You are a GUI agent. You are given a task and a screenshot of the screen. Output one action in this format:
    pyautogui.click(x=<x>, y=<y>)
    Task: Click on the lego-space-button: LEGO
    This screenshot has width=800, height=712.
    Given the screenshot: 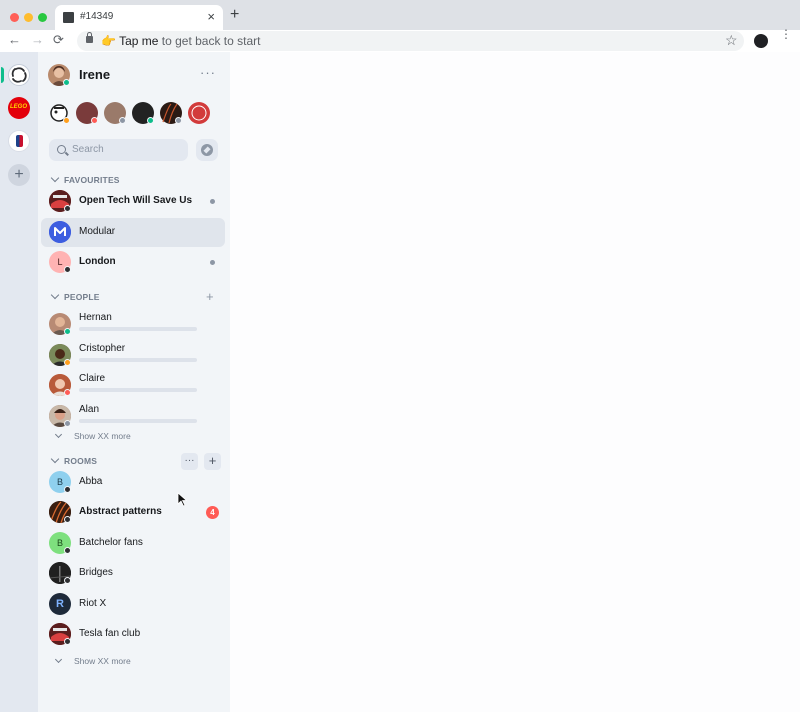 What is the action you would take?
    pyautogui.click(x=19, y=108)
    